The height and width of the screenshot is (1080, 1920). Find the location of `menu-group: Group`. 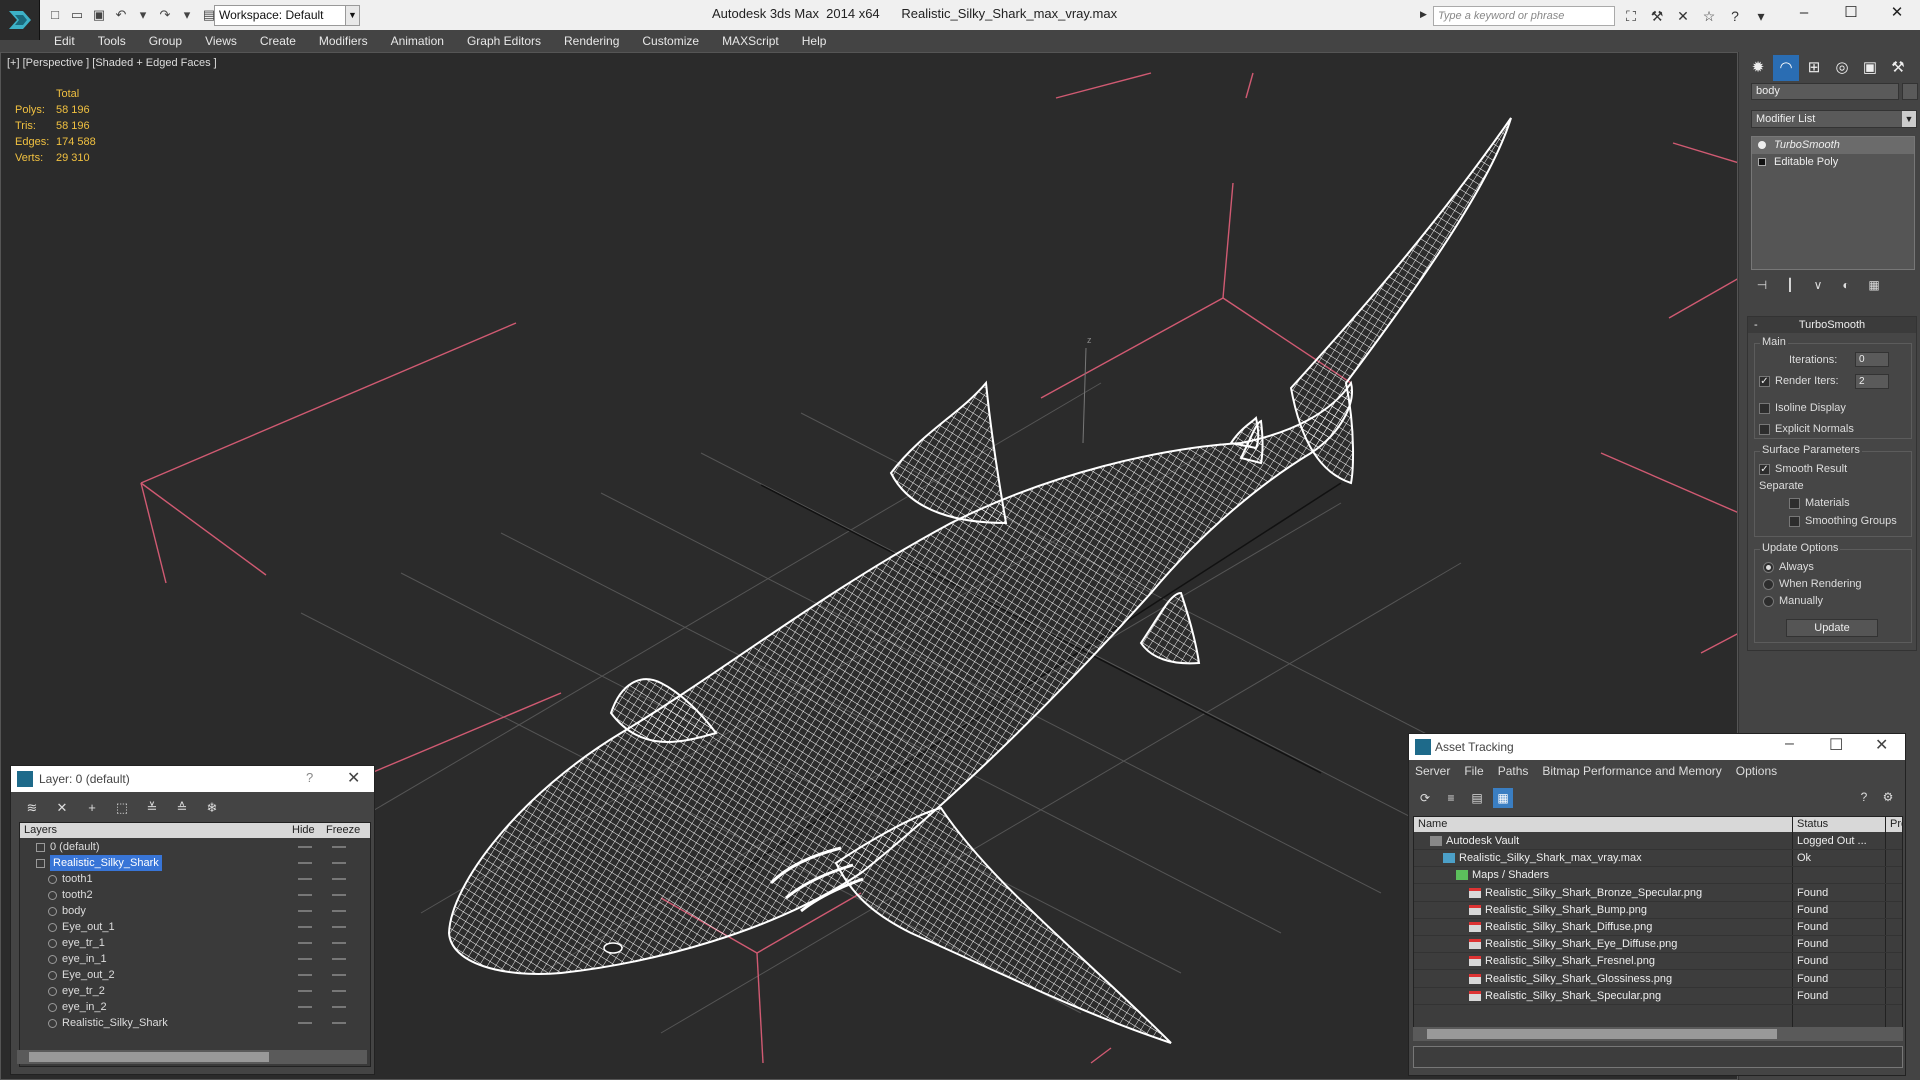

menu-group: Group is located at coordinates (165, 41).